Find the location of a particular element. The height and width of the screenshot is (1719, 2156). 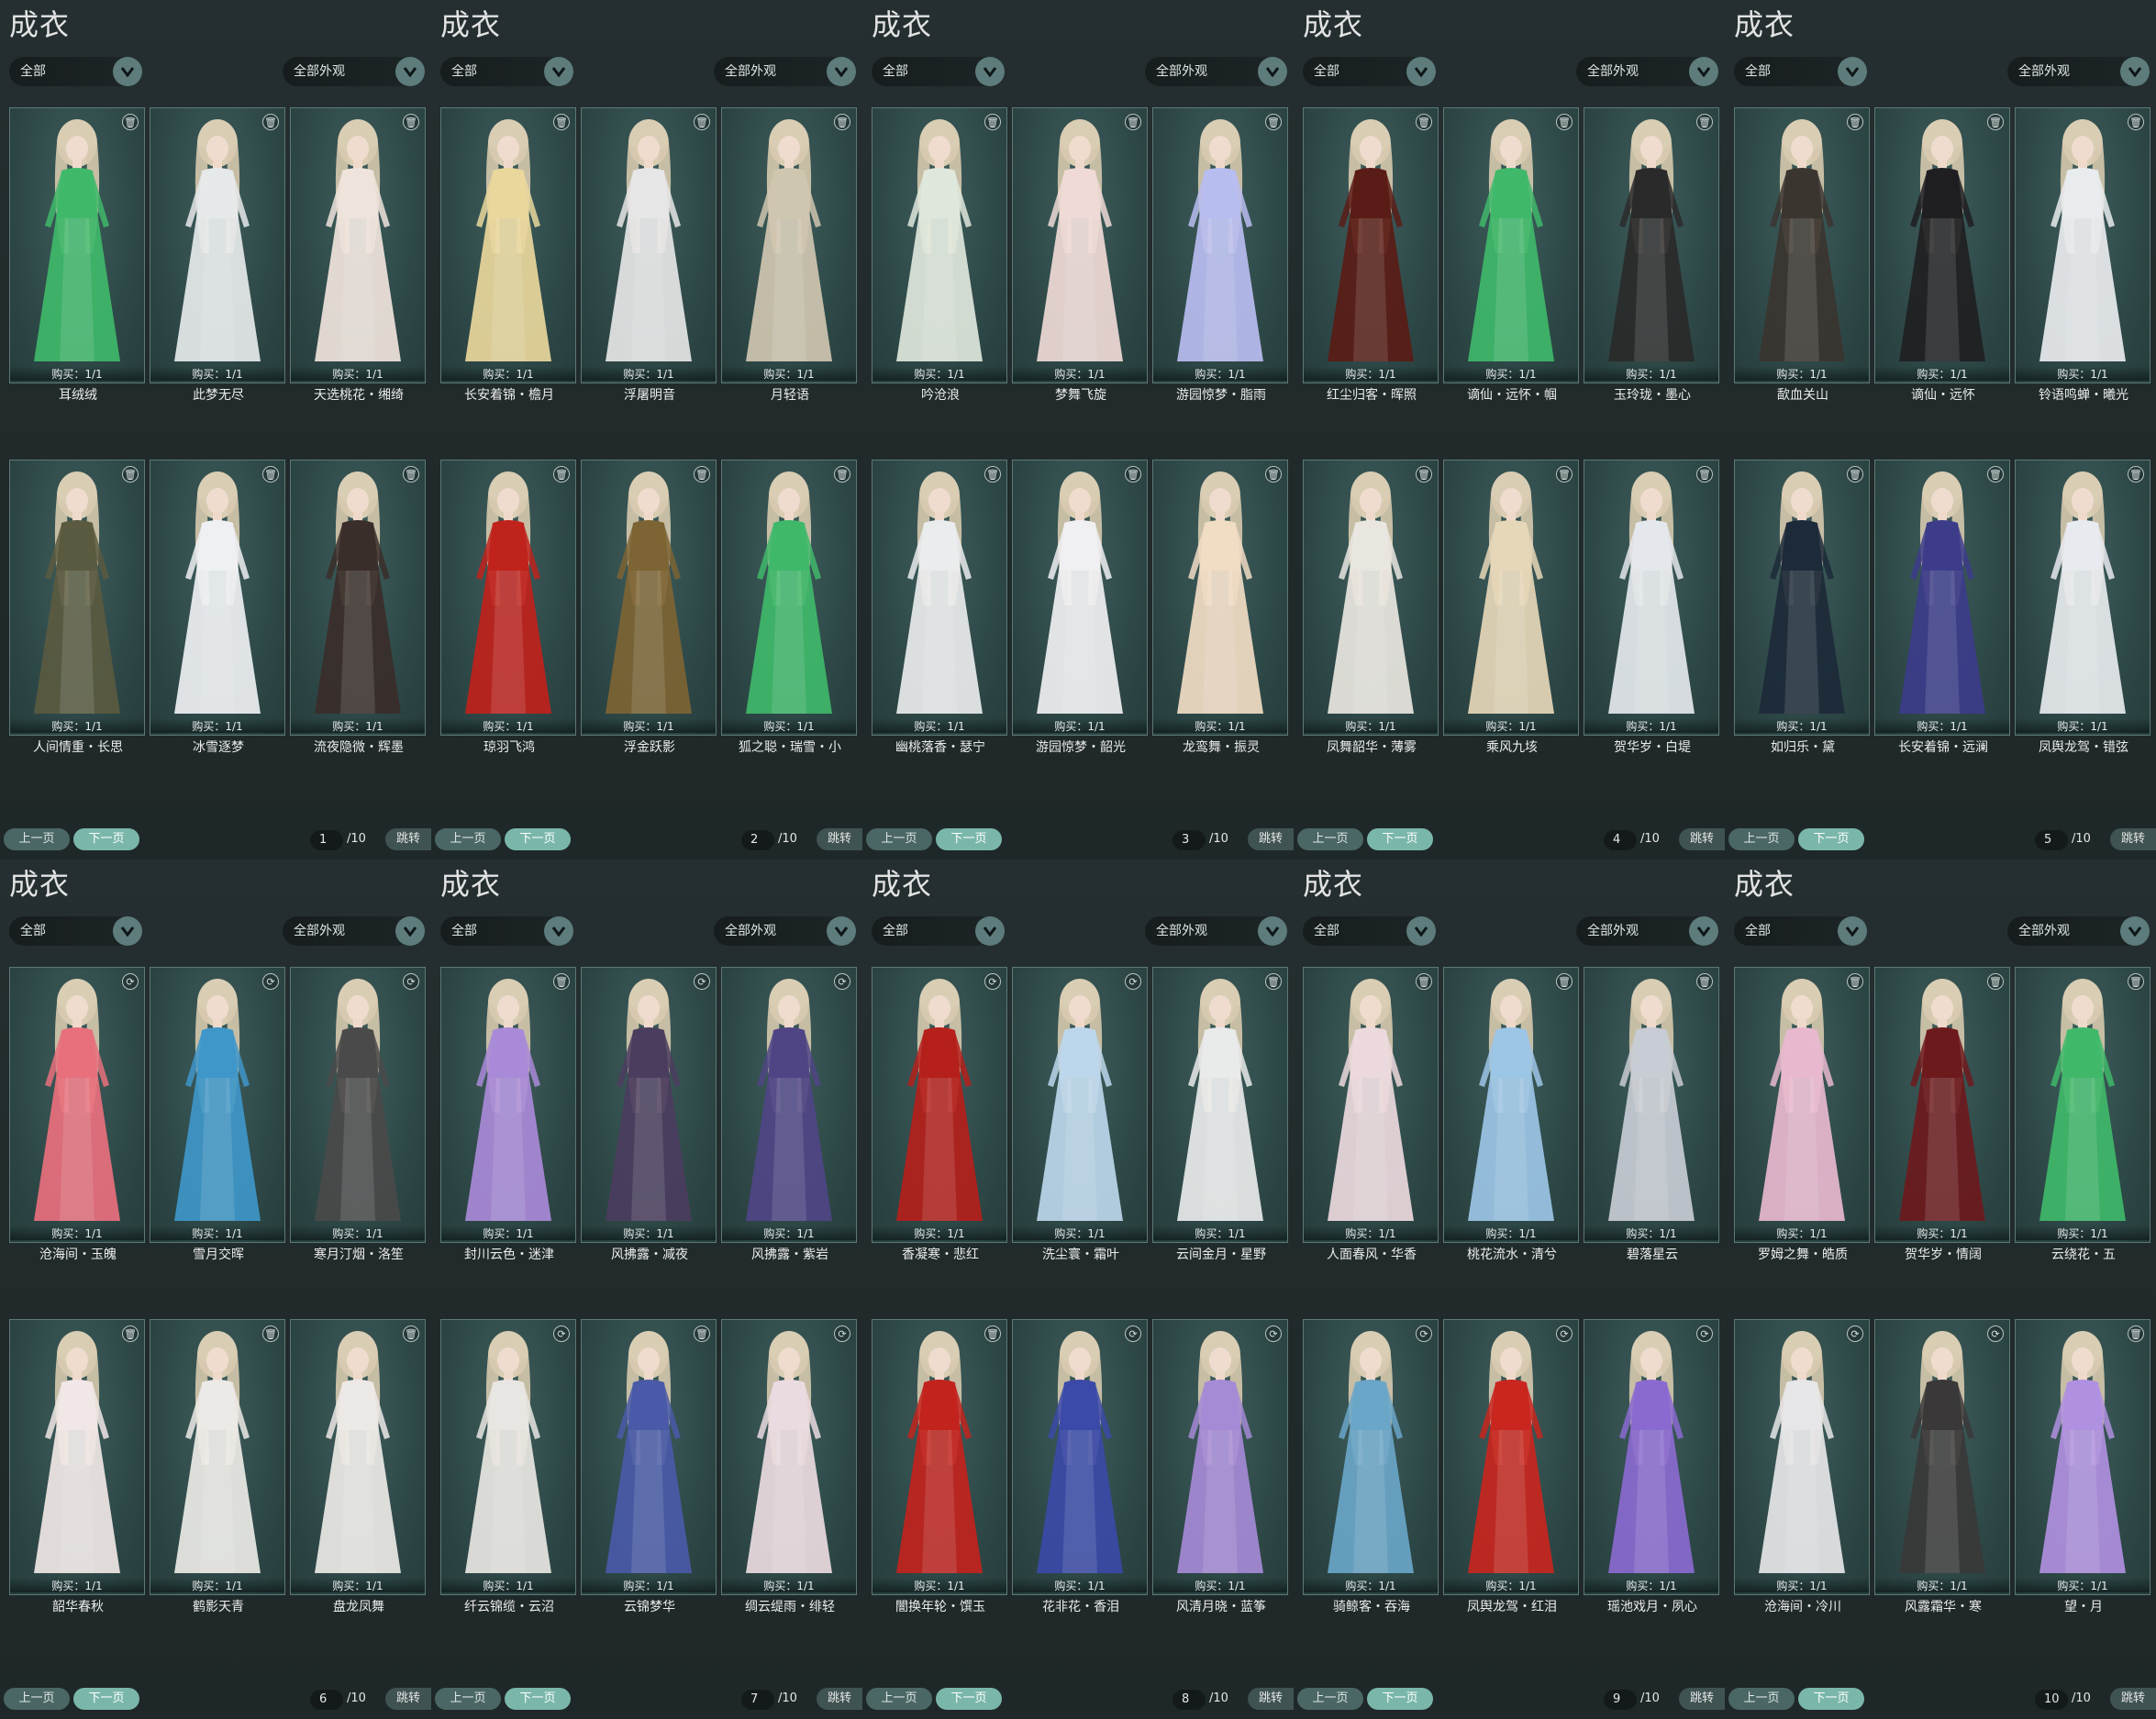

page-number-input: 5 is located at coordinates (2051, 840).